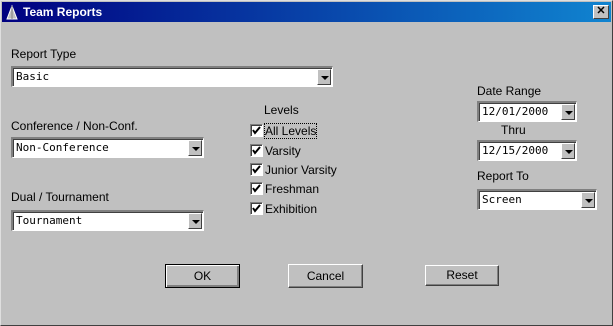 This screenshot has height=326, width=613. What do you see at coordinates (281, 110) in the screenshot?
I see `levels-label: Levels` at bounding box center [281, 110].